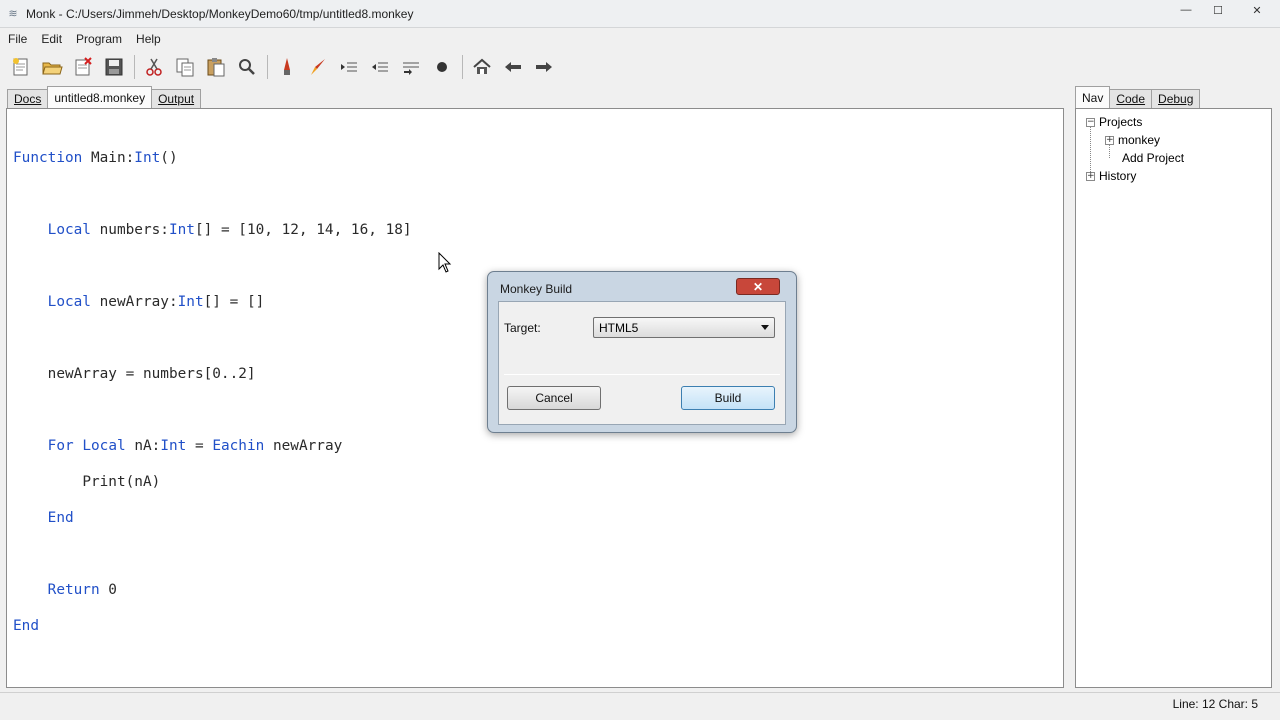 The width and height of the screenshot is (1280, 720). Describe the element at coordinates (728, 398) in the screenshot. I see `build-button: Build` at that location.